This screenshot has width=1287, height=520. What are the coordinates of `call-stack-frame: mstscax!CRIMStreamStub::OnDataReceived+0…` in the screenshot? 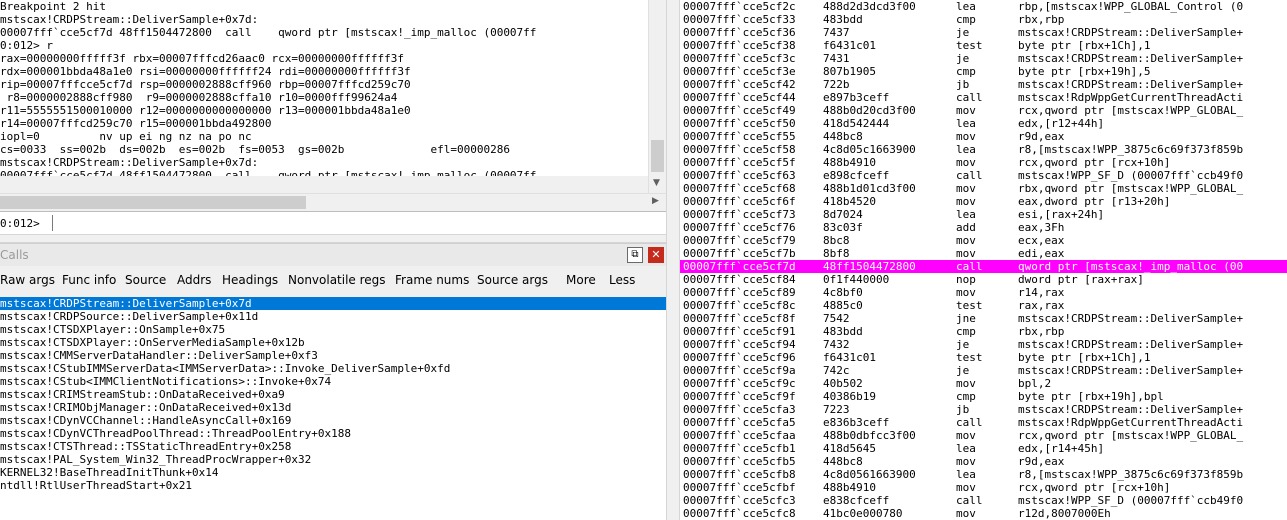 It's located at (333, 394).